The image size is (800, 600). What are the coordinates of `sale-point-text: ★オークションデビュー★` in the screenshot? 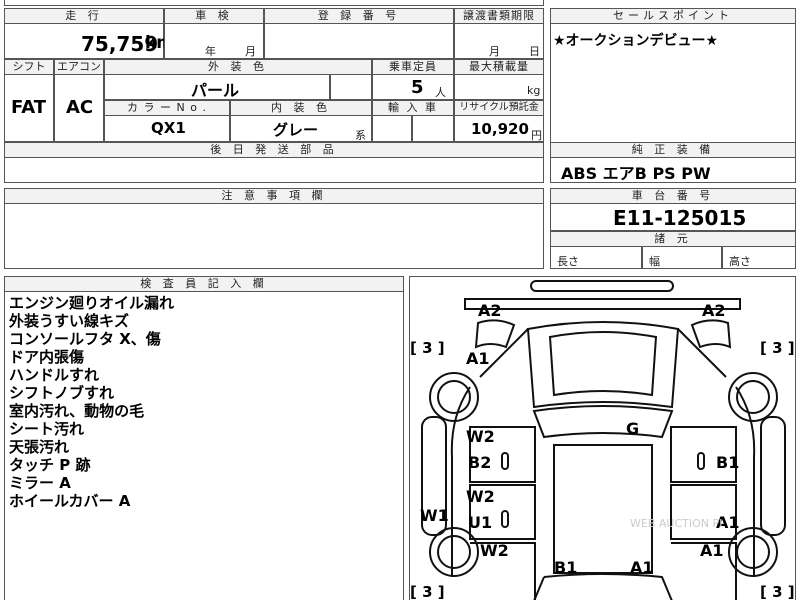 It's located at (636, 41).